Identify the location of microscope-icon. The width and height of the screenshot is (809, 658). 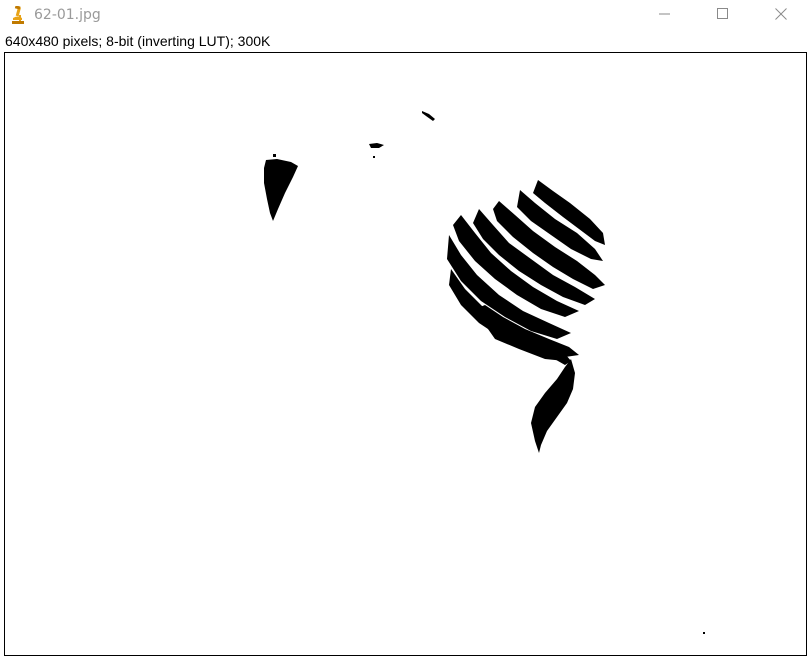
(18, 15).